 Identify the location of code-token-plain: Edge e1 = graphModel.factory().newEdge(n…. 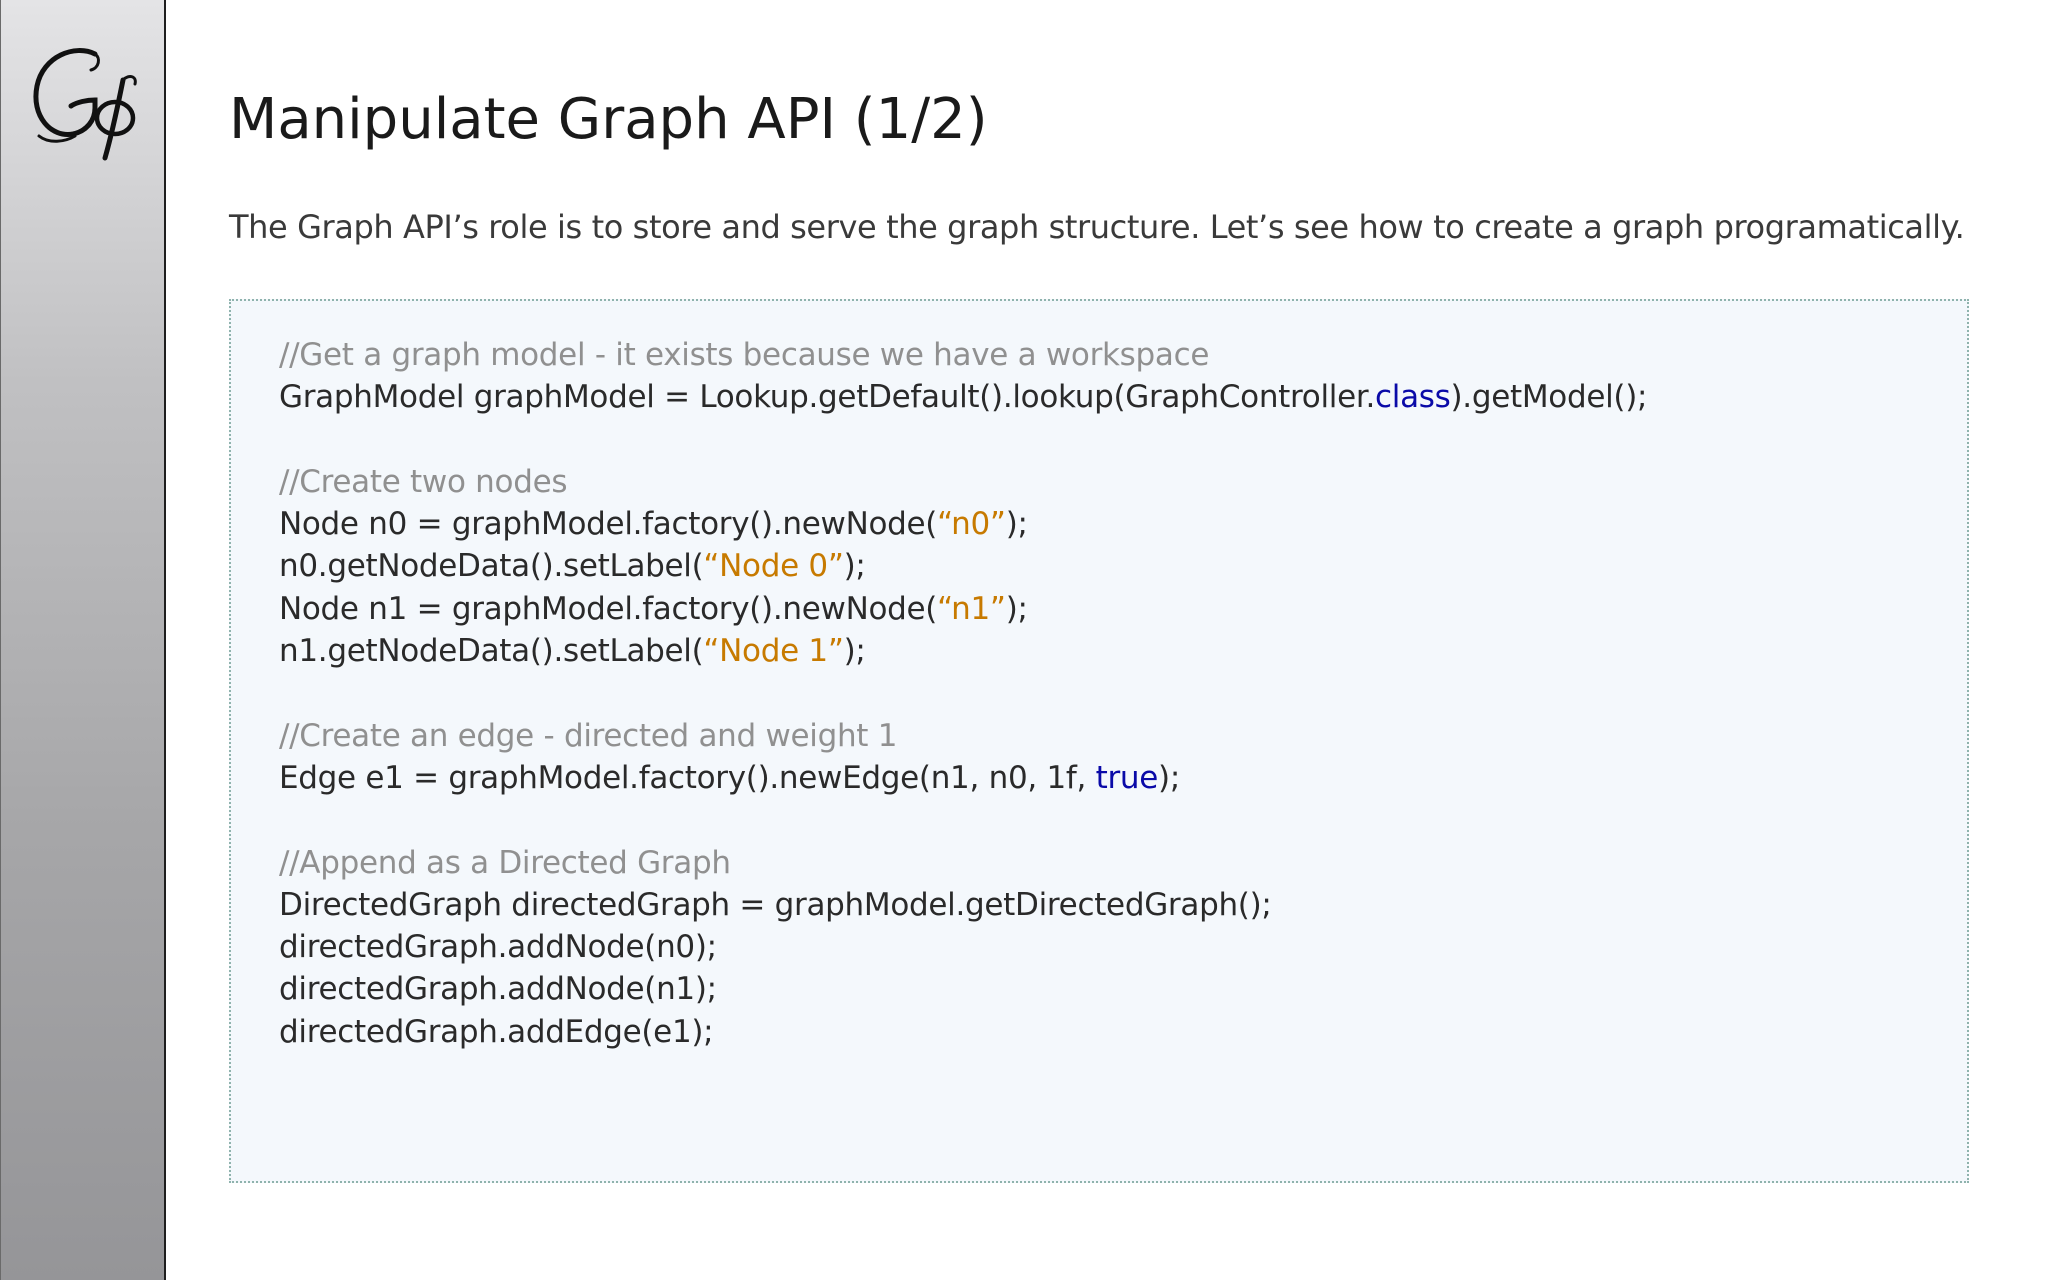
(687, 777).